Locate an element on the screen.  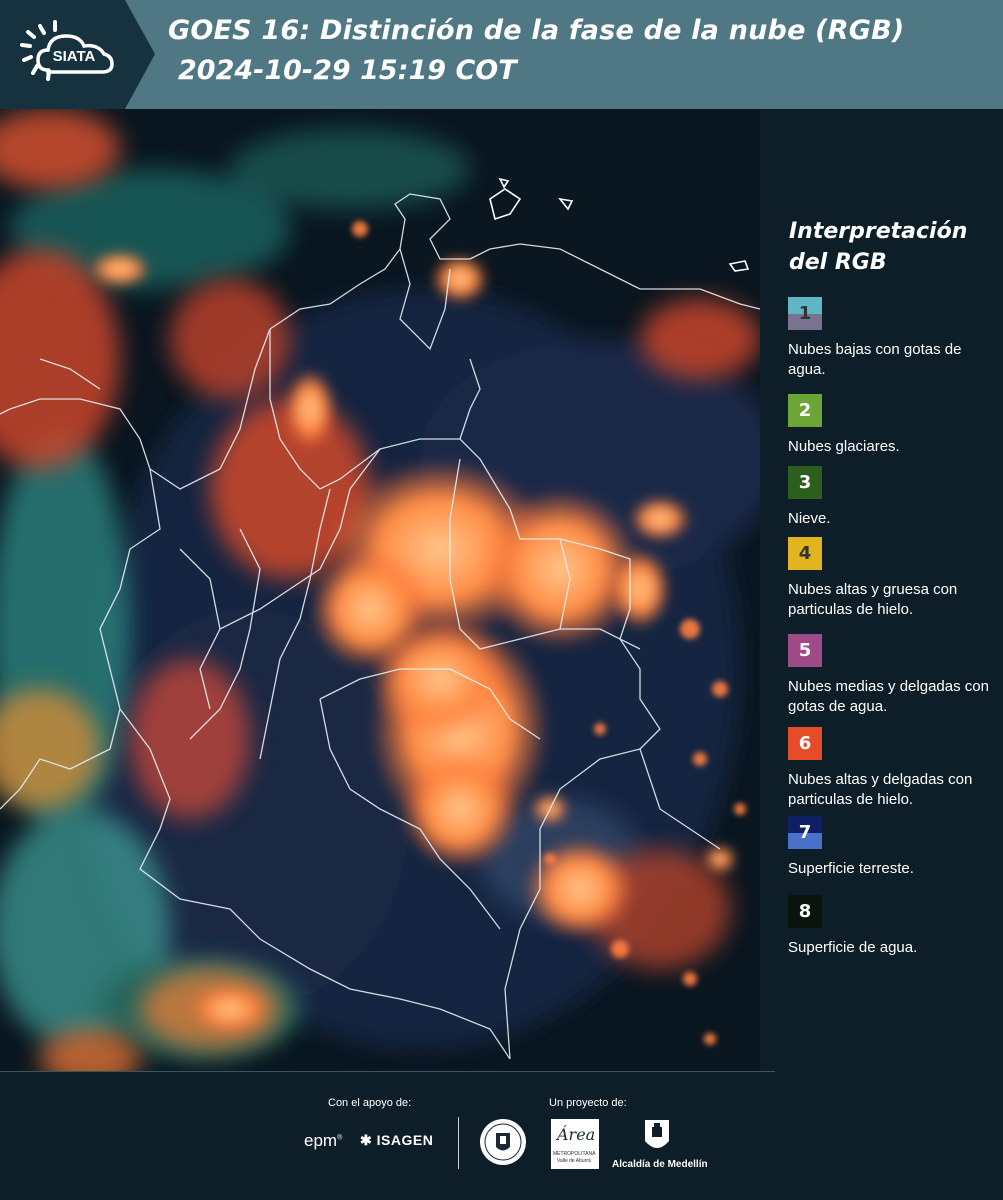
epm-text: epm is located at coordinates (321, 1140).